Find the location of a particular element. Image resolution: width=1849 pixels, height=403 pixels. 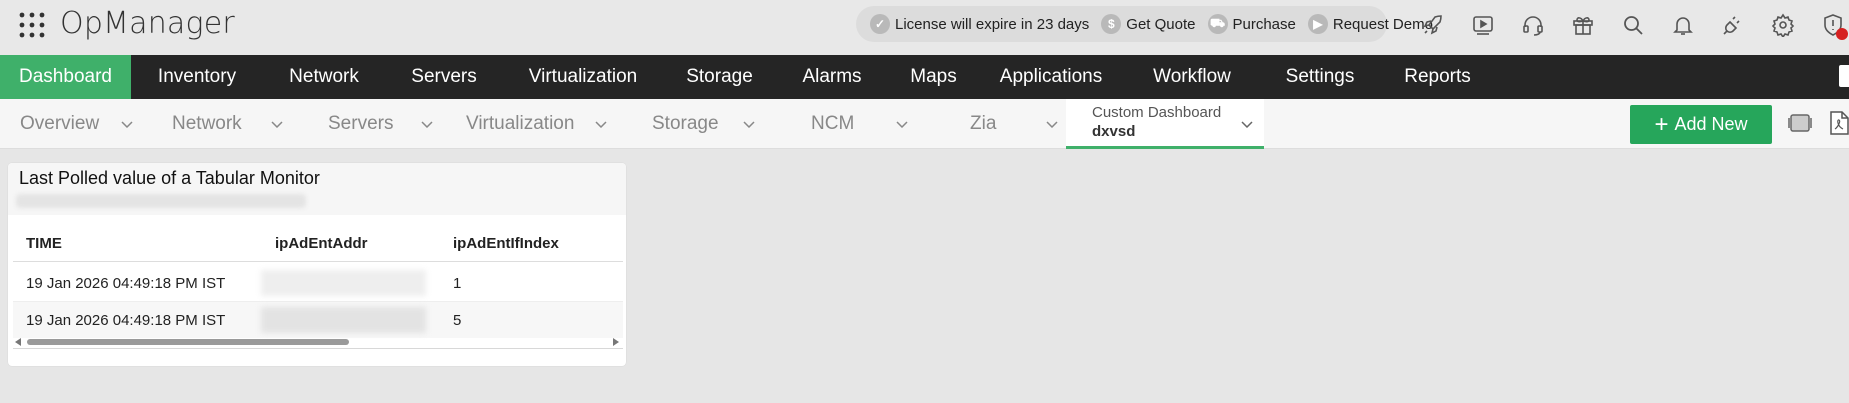

horizontal-scrollbar is located at coordinates (318, 342).